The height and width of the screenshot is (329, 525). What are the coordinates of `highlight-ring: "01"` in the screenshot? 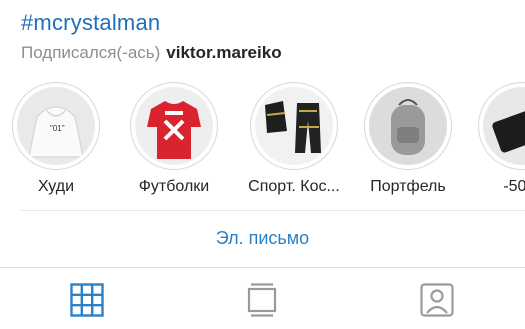 It's located at (56, 126).